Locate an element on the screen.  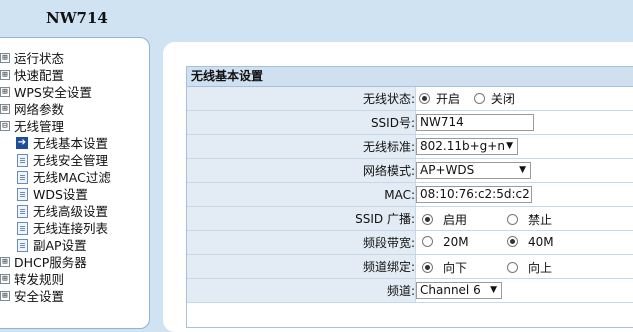
form-row-standard: 无线标准: 802.11b+g+n ▼ is located at coordinates (410, 146).